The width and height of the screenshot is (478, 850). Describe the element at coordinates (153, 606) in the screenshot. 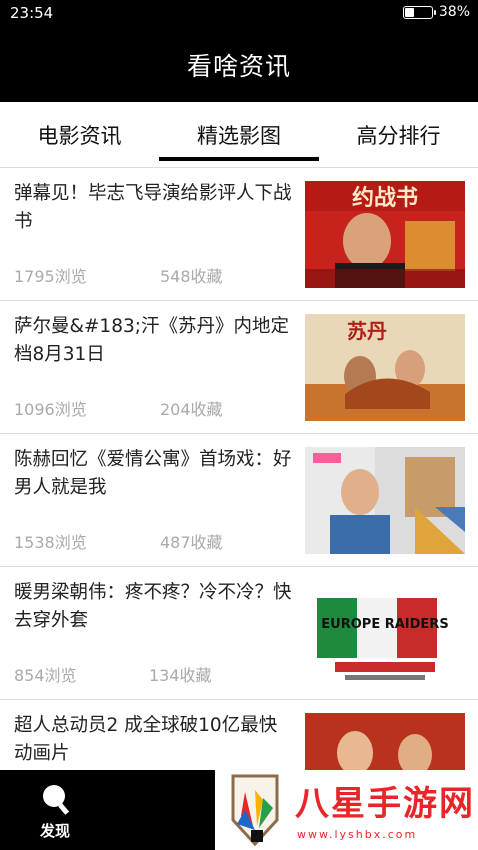

I see `item-title: 暖男梁朝伟：疼不疼？冷不冷？快去穿外套` at that location.